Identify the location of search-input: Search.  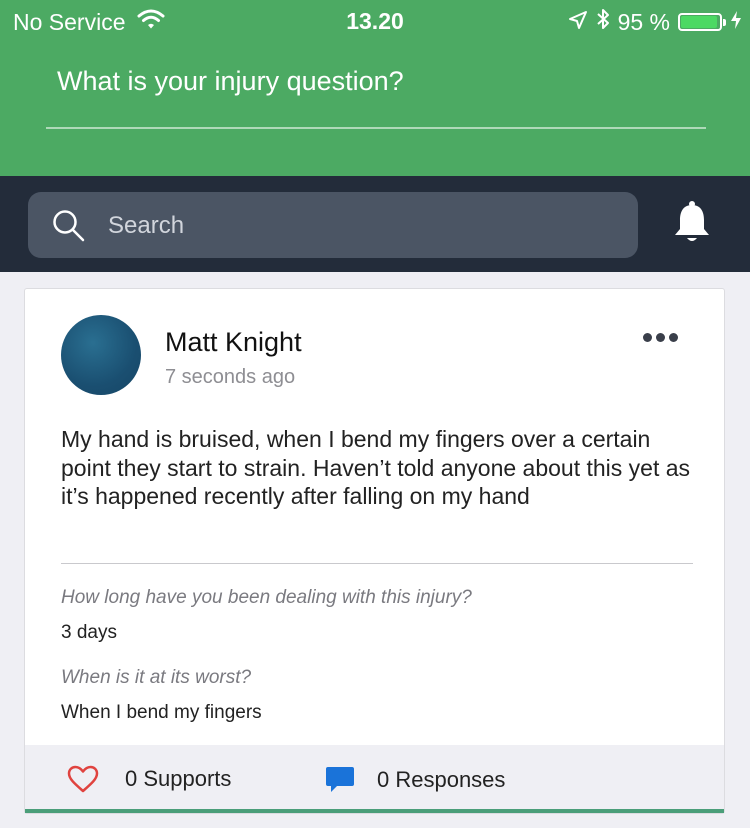
(333, 225).